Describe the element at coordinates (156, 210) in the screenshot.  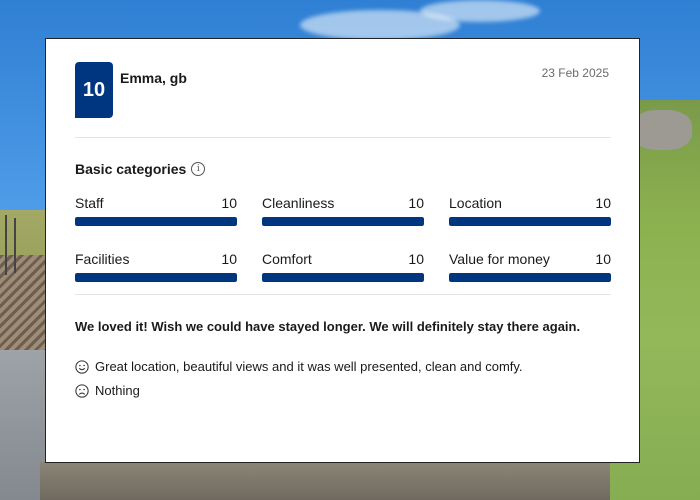
I see `category-staff: Staff 10` at that location.